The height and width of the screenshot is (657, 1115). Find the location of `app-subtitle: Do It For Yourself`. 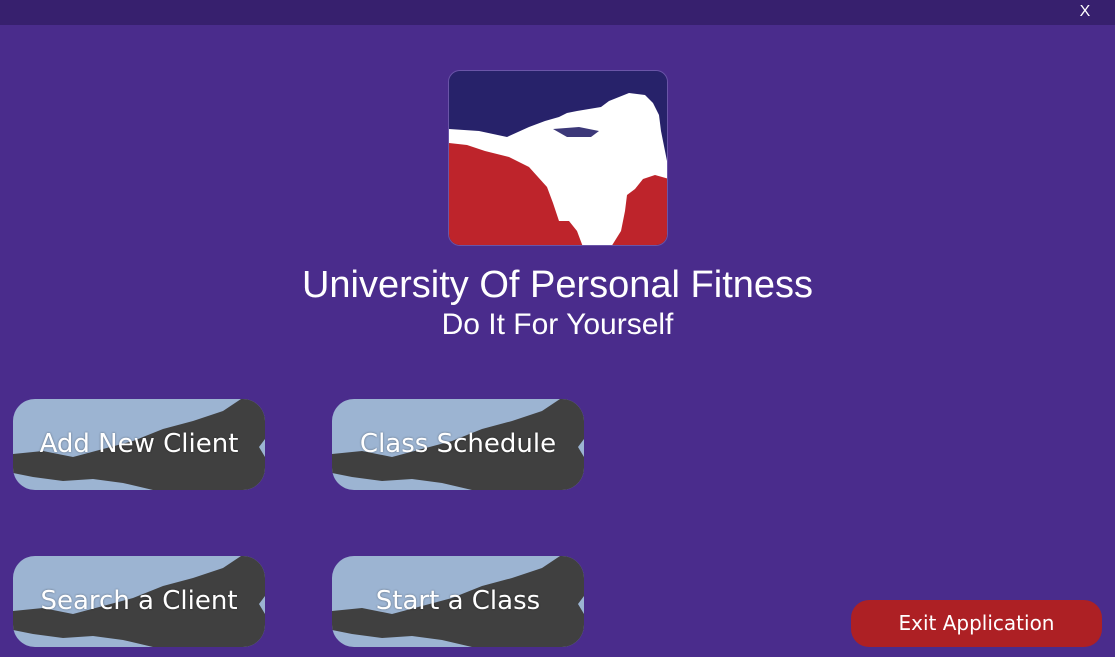

app-subtitle: Do It For Yourself is located at coordinates (557, 324).